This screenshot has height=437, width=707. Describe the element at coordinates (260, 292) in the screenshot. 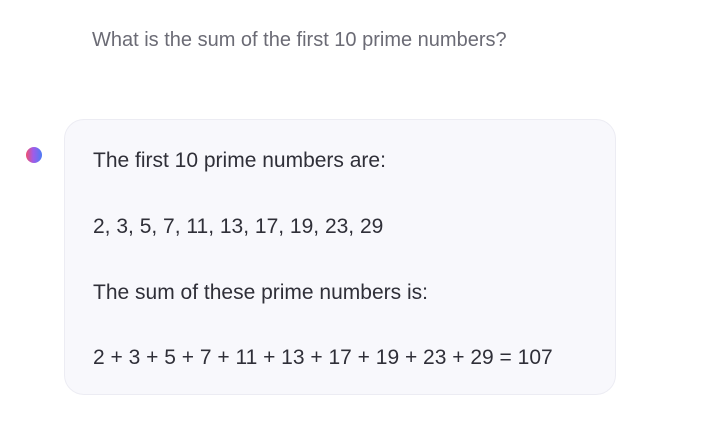

I see `assistant-message-line: The sum of these prime numbers is:` at that location.